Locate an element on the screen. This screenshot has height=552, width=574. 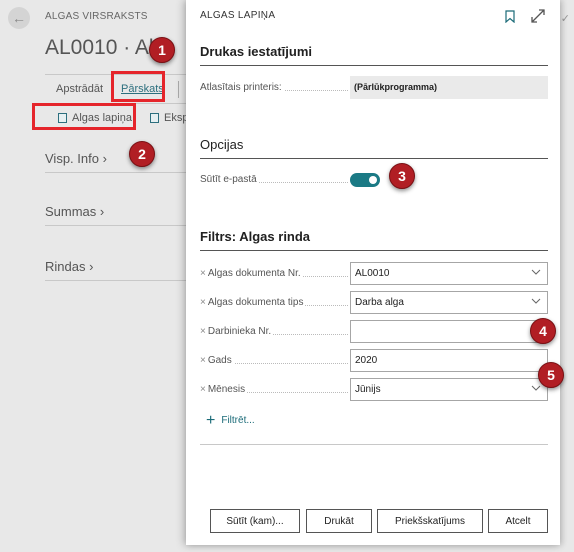
highlight-payslip is located at coordinates (84, 116).